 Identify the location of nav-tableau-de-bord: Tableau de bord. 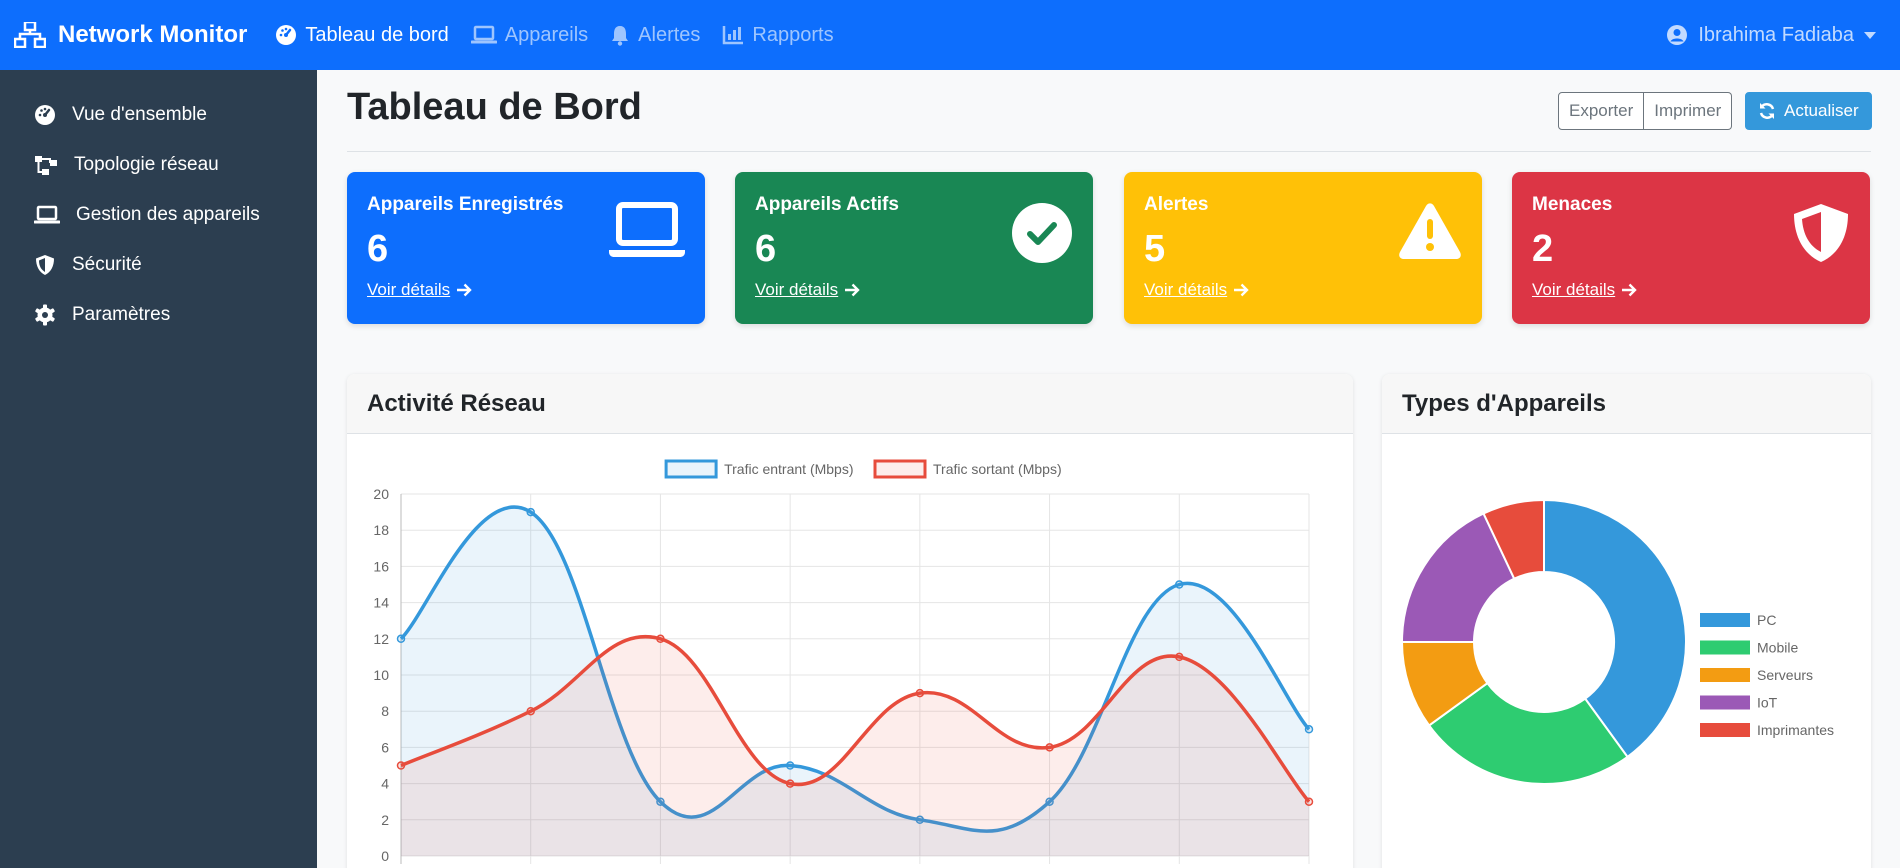
(362, 35).